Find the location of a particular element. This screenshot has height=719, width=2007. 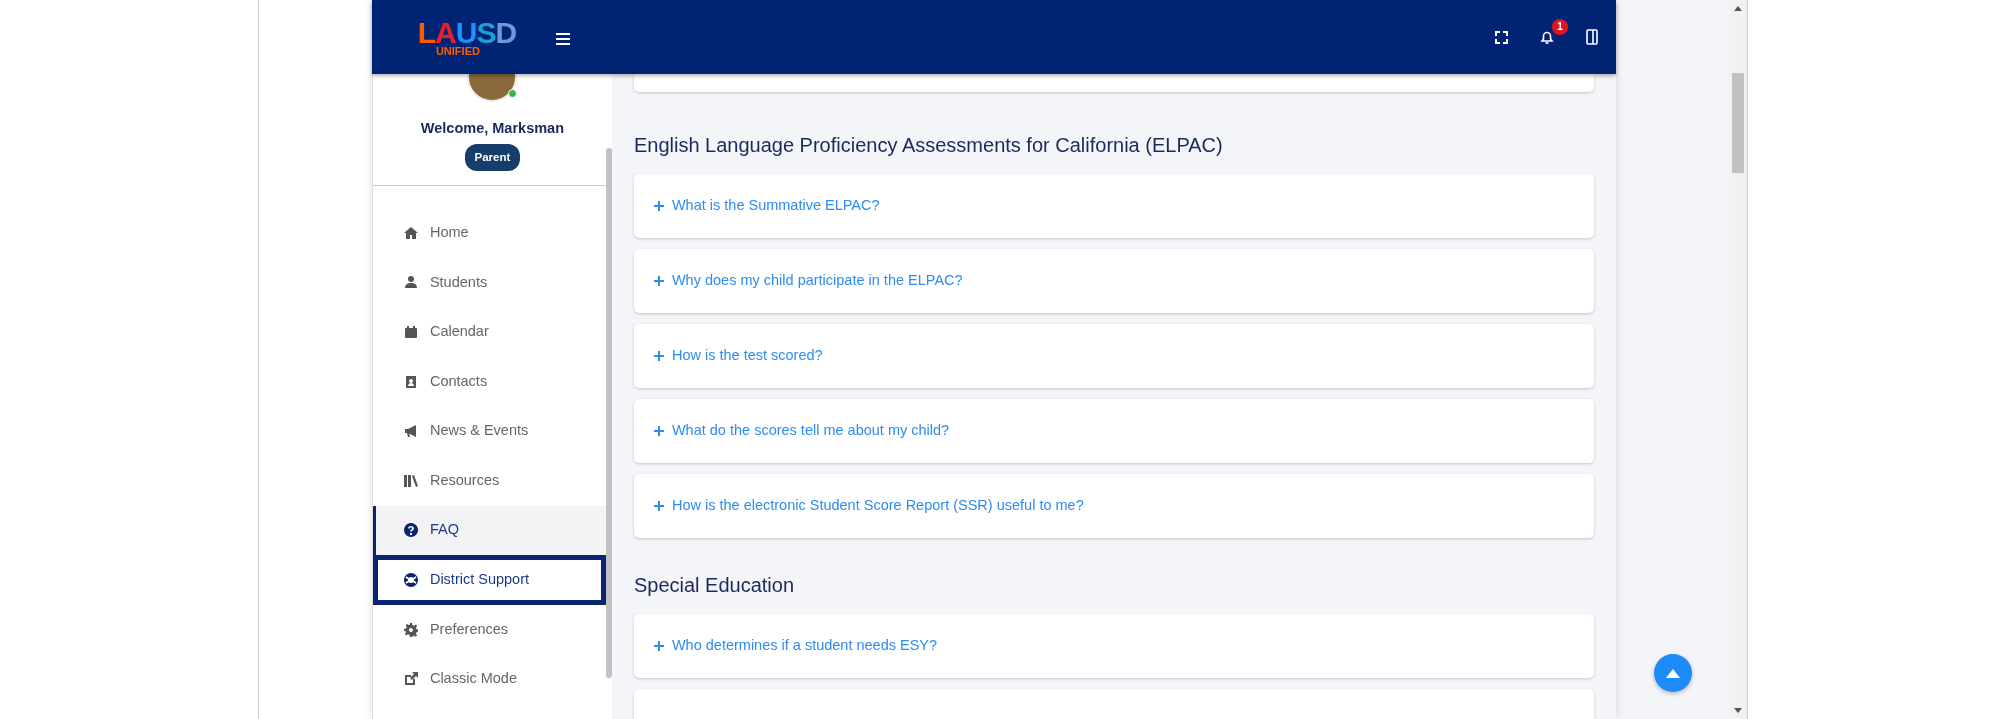

faq-question: What is the Summative ELPAC? is located at coordinates (766, 206).